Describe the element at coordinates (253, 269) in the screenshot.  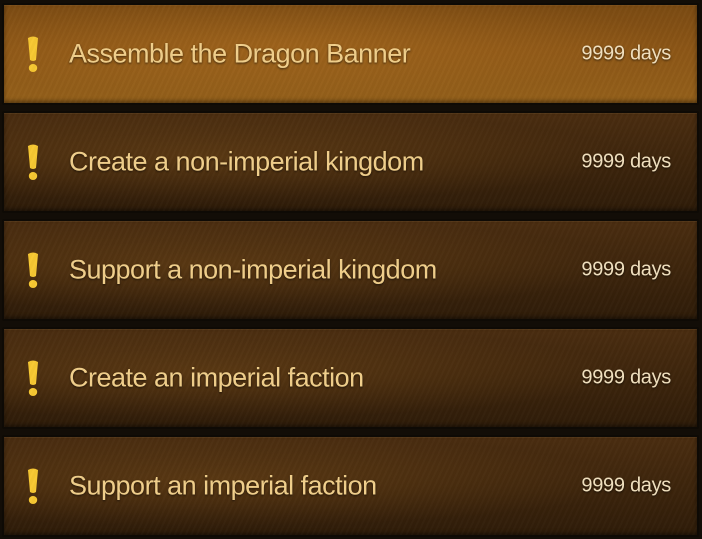
I see `quest-title: Support a non-imperial kingdom` at that location.